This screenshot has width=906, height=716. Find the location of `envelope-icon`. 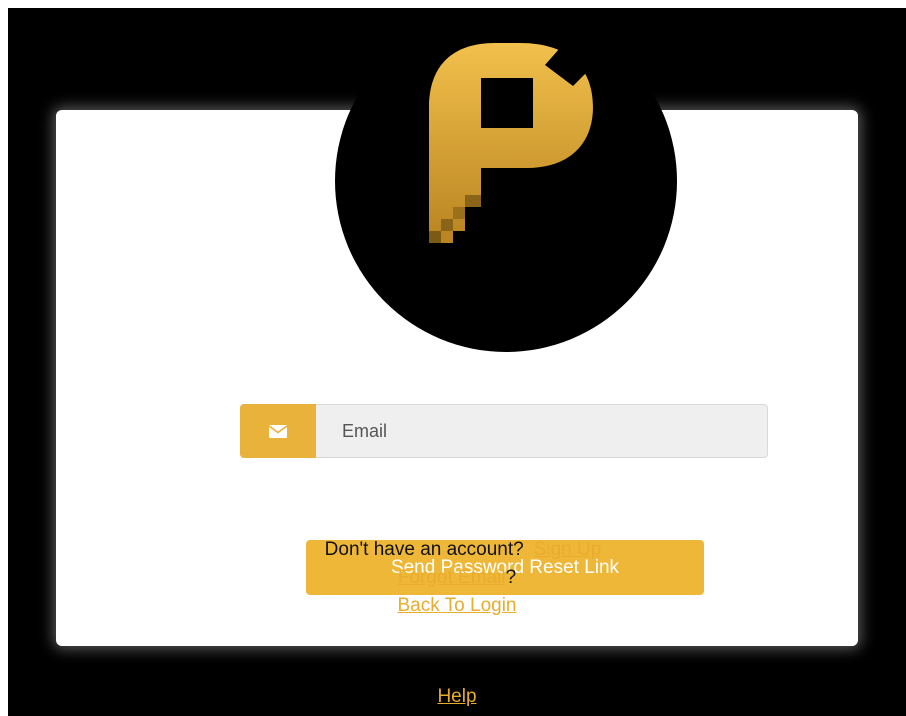

envelope-icon is located at coordinates (278, 431).